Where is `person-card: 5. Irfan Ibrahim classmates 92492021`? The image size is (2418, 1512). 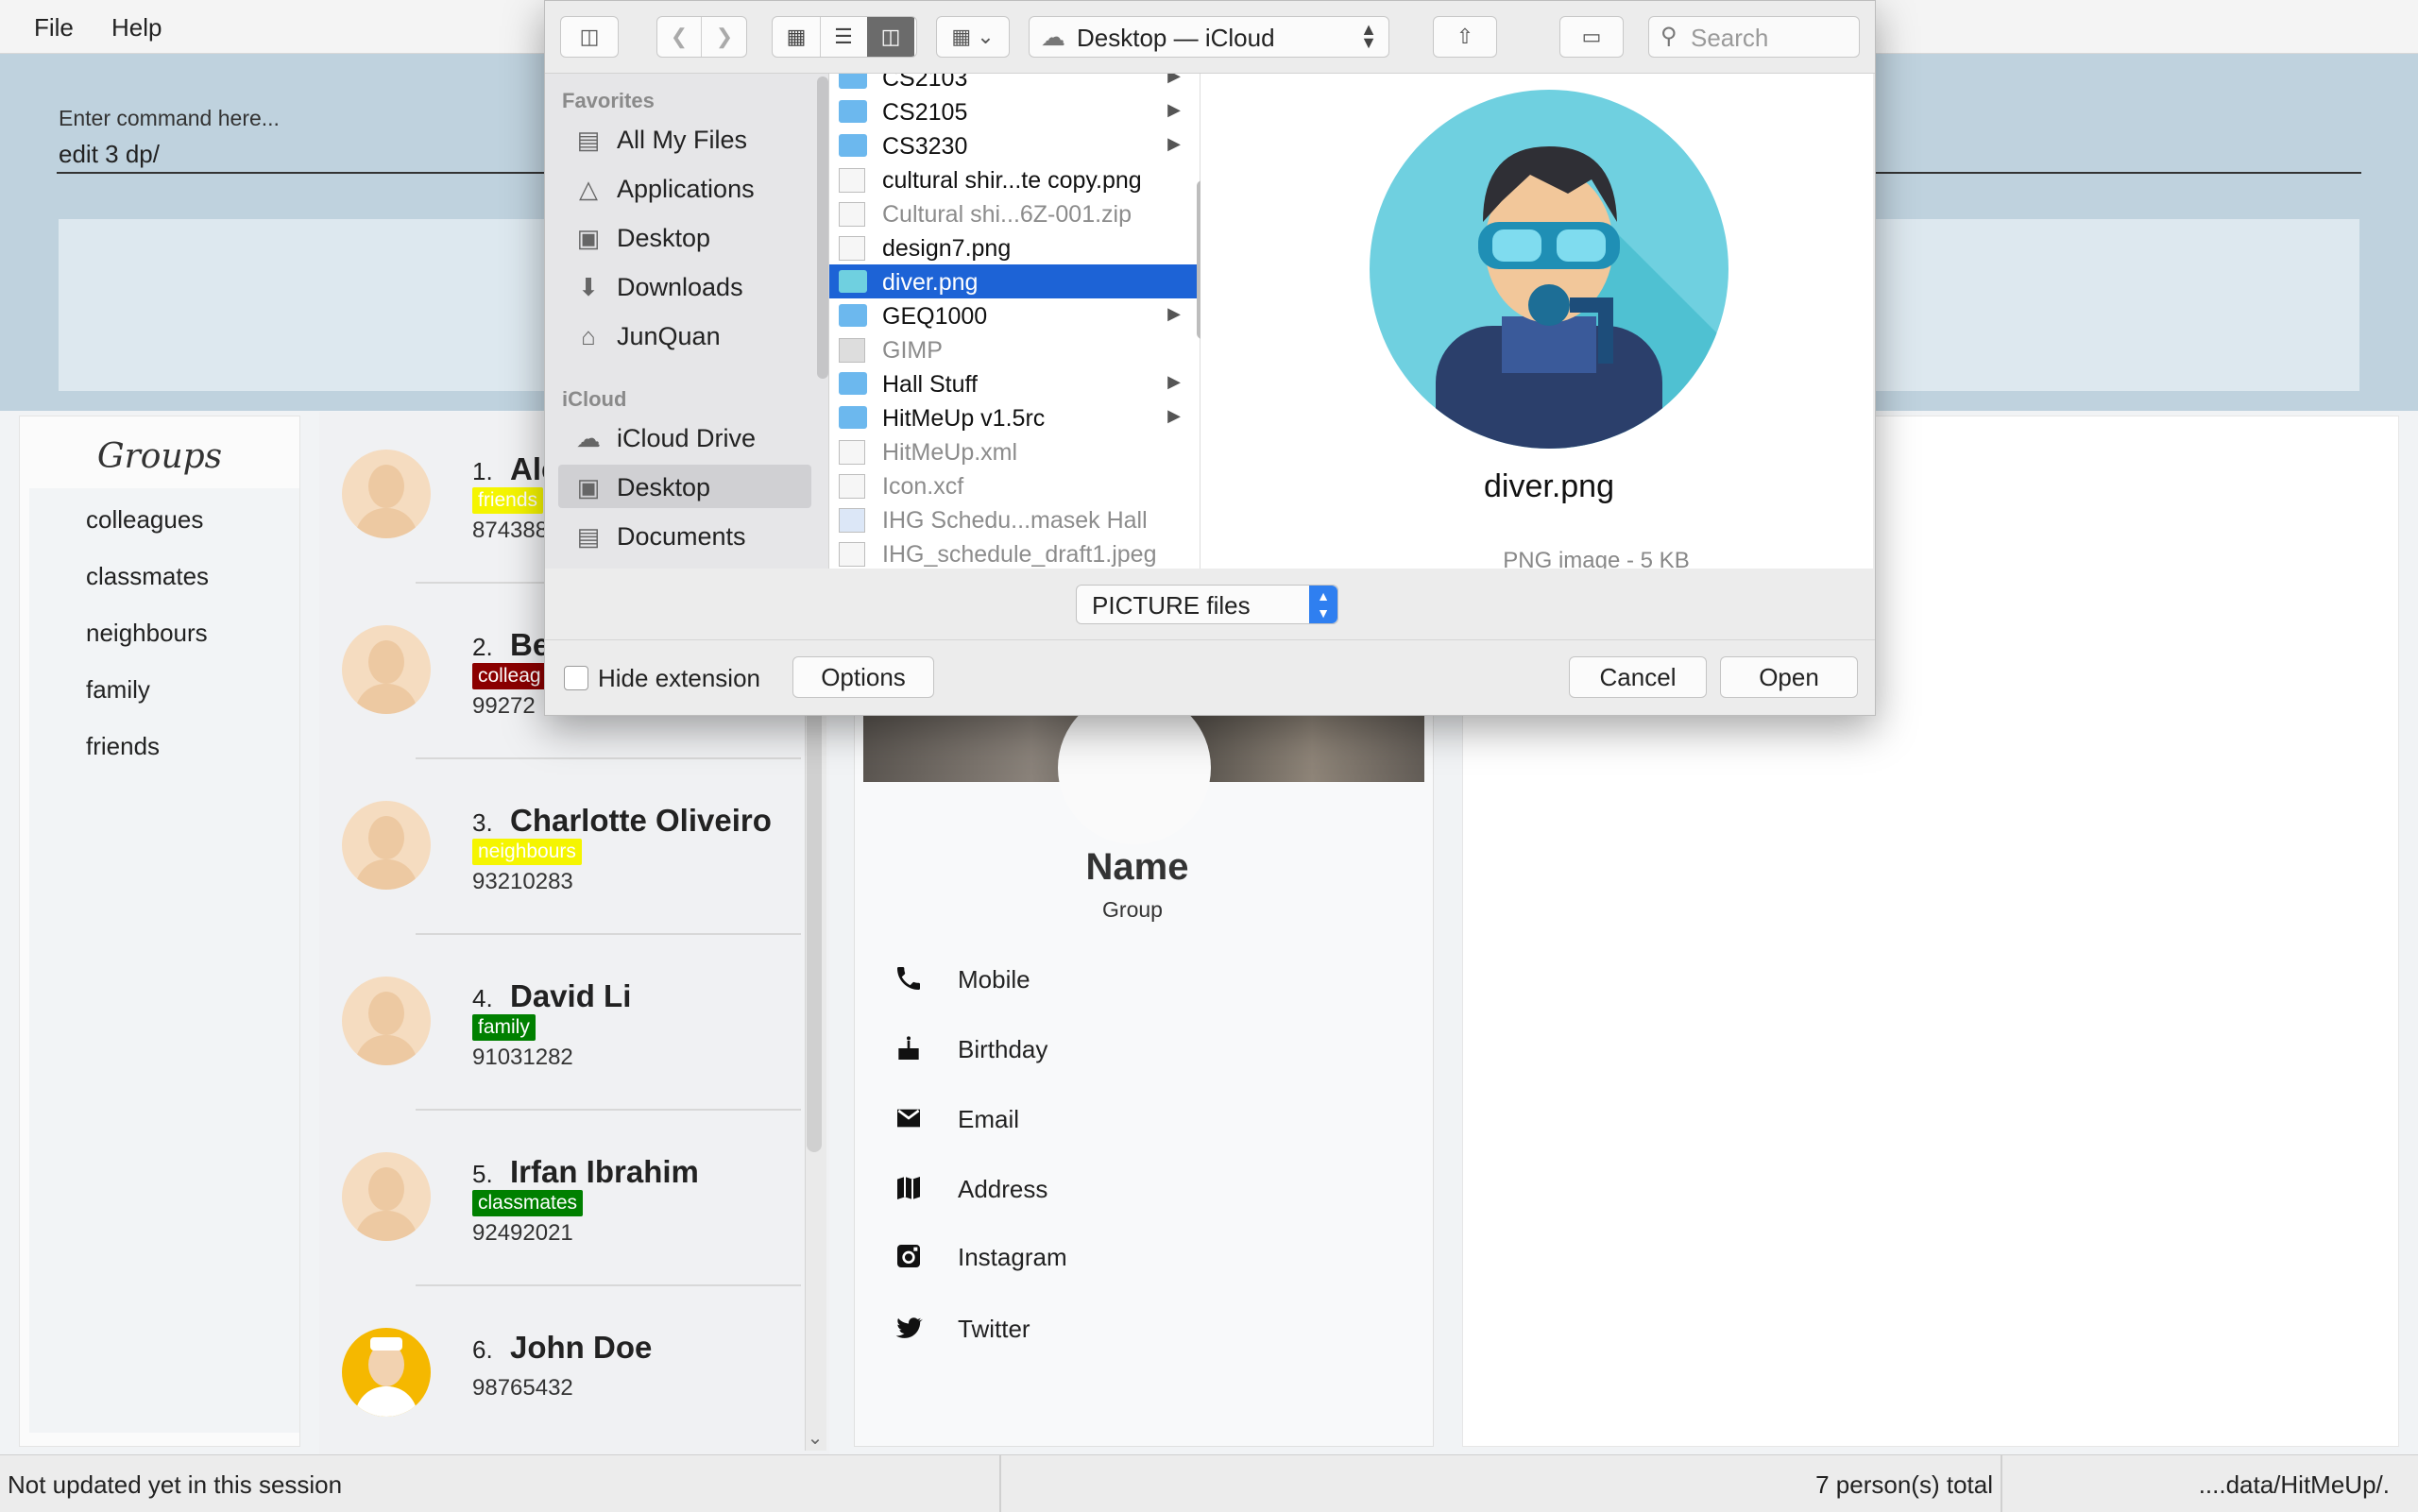
person-card: 5. Irfan Ibrahim classmates 92492021 is located at coordinates (560, 1201).